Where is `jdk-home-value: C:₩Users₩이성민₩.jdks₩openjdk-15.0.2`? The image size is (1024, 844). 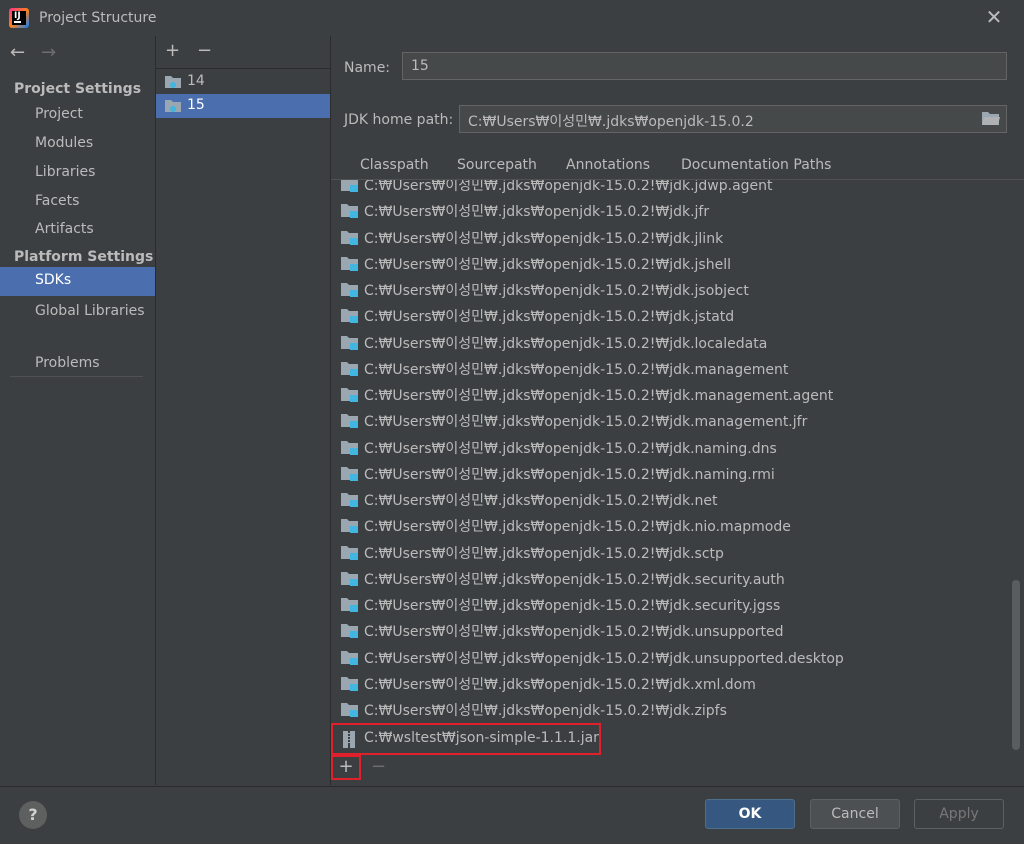 jdk-home-value: C:₩Users₩이성민₩.jdks₩openjdk-15.0.2 is located at coordinates (611, 122).